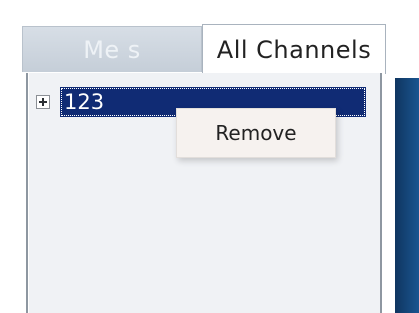 This screenshot has height=313, width=419. I want to click on plus-box-icon, so click(43, 102).